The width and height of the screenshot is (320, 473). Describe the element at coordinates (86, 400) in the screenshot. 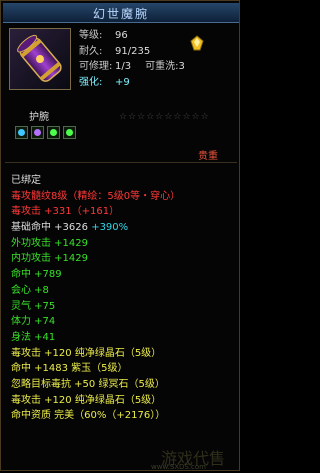

I see `attr-gem-4: 毒攻击 +120 纯净绿晶石（5级）` at that location.